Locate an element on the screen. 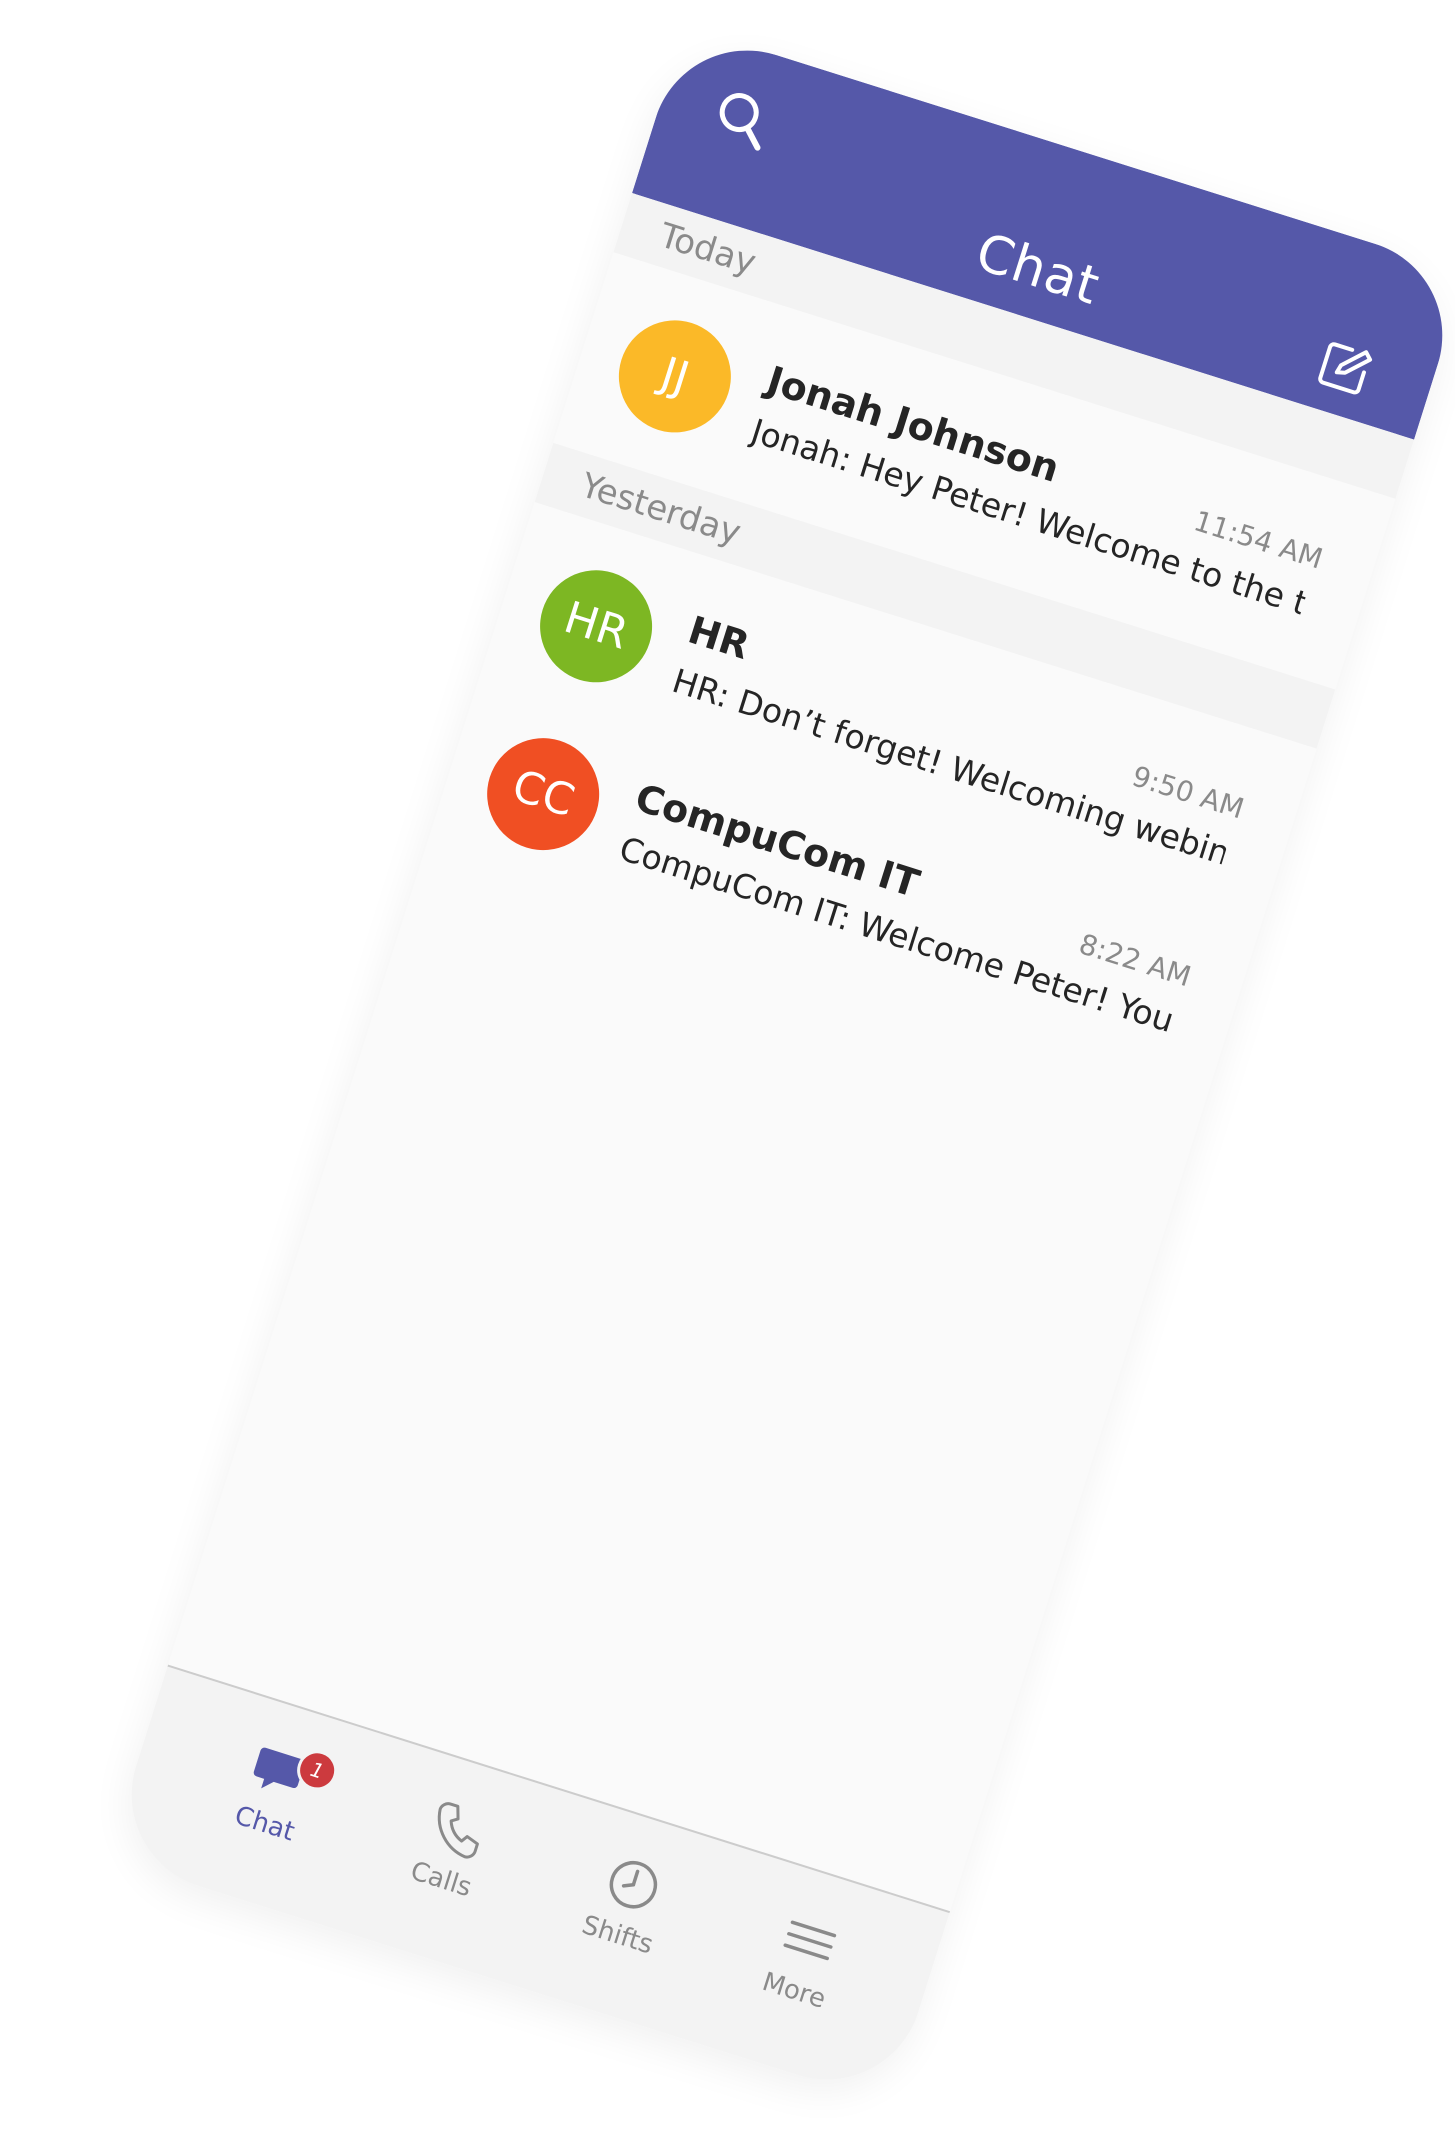 The width and height of the screenshot is (1455, 2133). clock-icon is located at coordinates (633, 1884).